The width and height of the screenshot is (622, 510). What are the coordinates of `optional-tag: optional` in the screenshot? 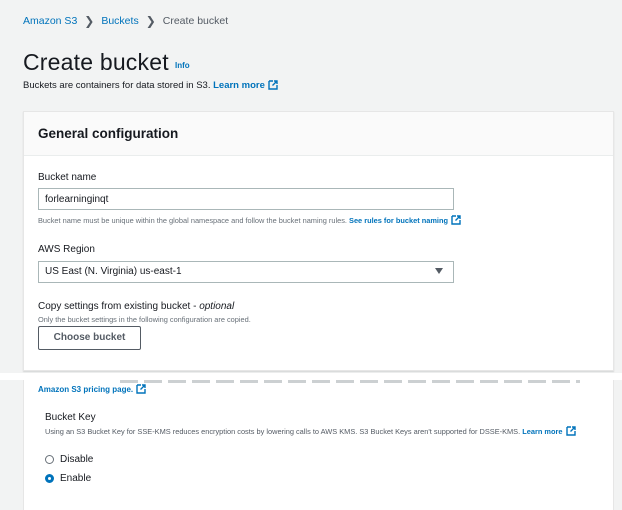 It's located at (217, 306).